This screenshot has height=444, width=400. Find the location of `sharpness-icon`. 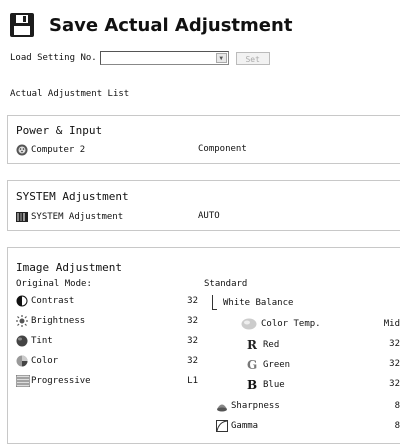

sharpness-icon is located at coordinates (222, 406).